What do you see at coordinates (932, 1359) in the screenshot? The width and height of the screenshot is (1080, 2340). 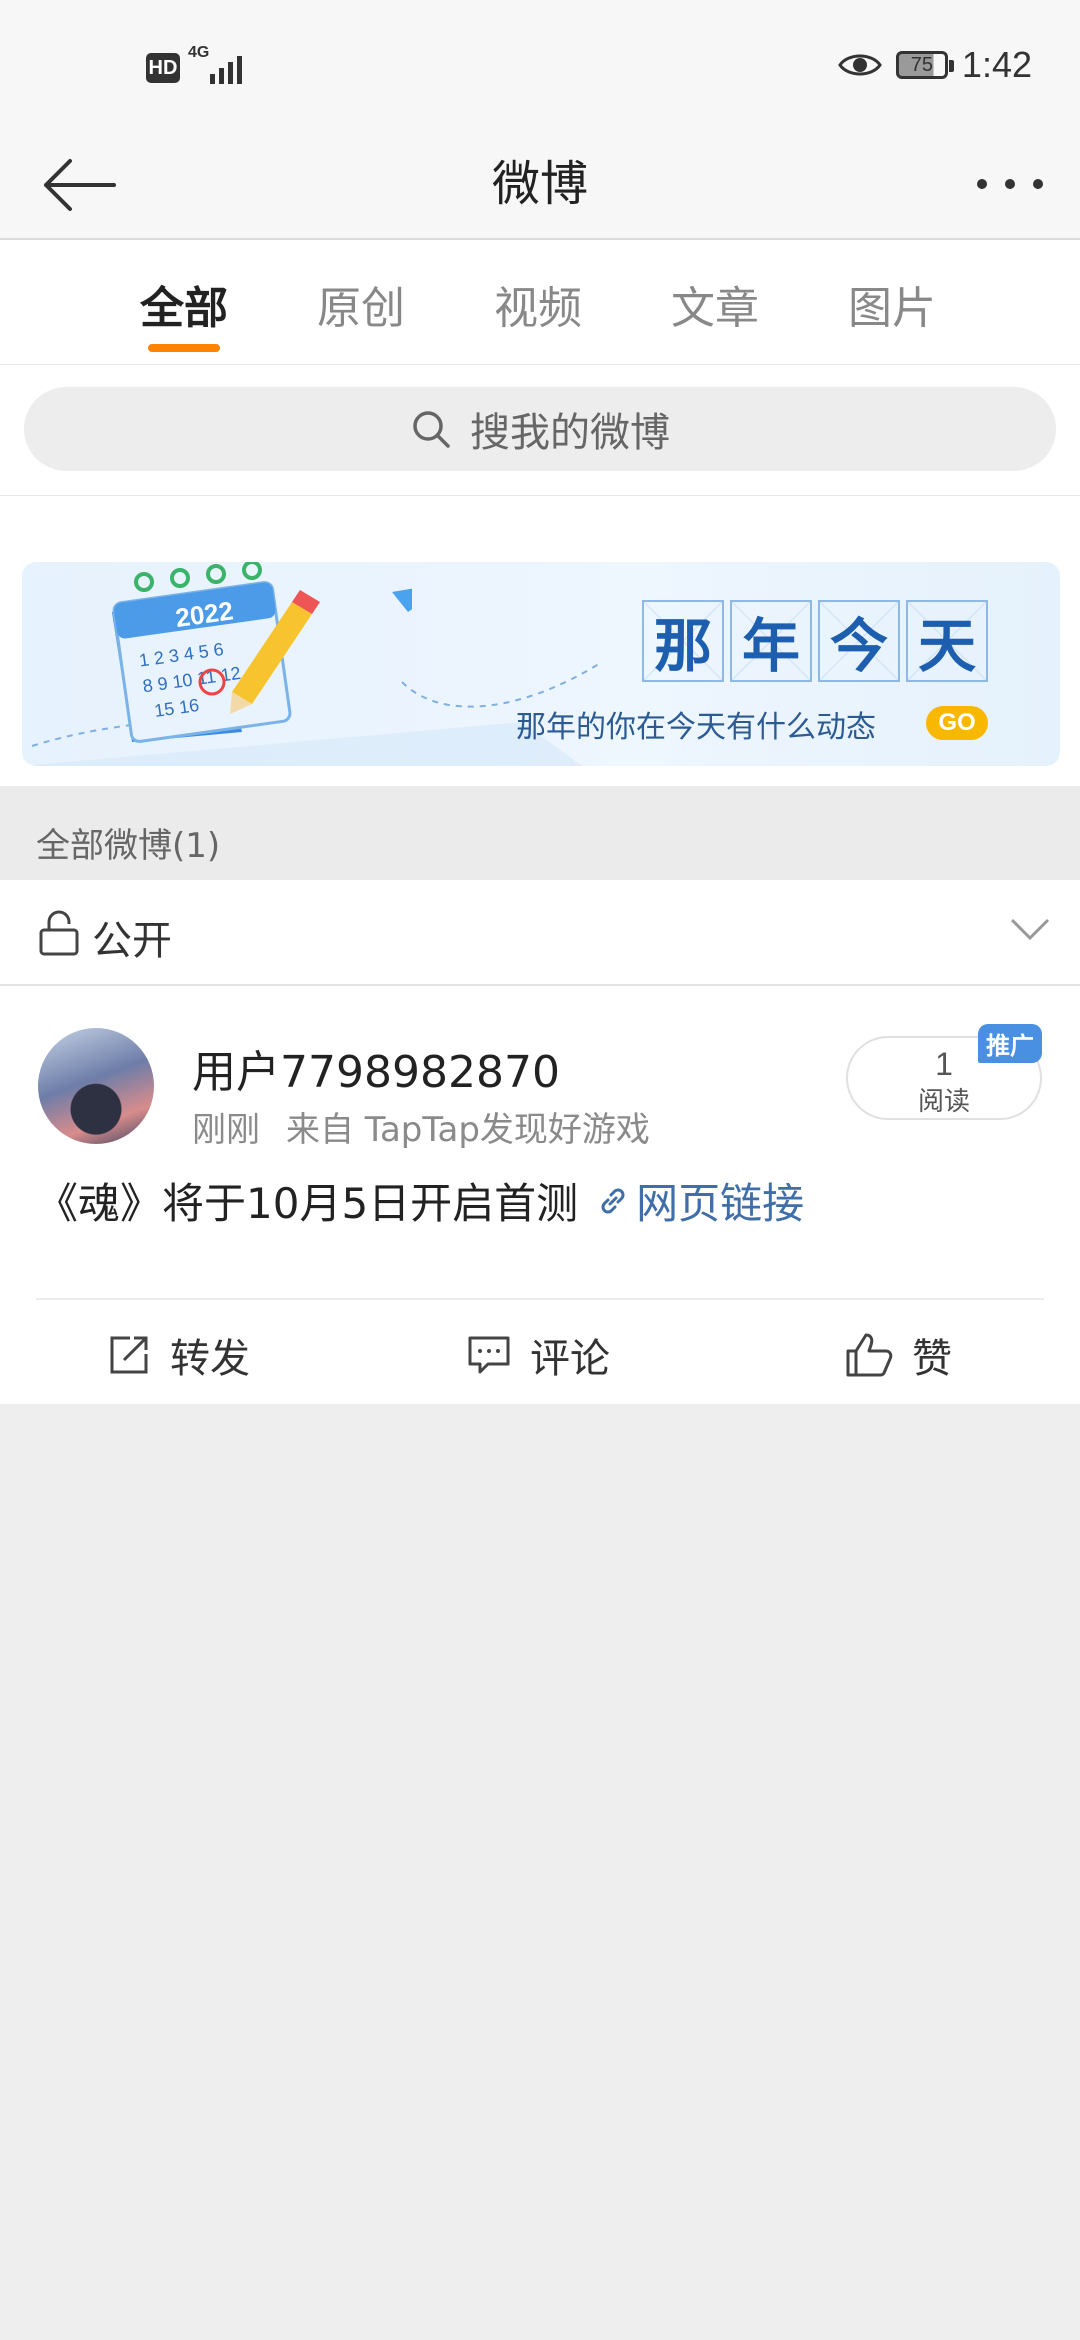 I see `like-label: 赞` at bounding box center [932, 1359].